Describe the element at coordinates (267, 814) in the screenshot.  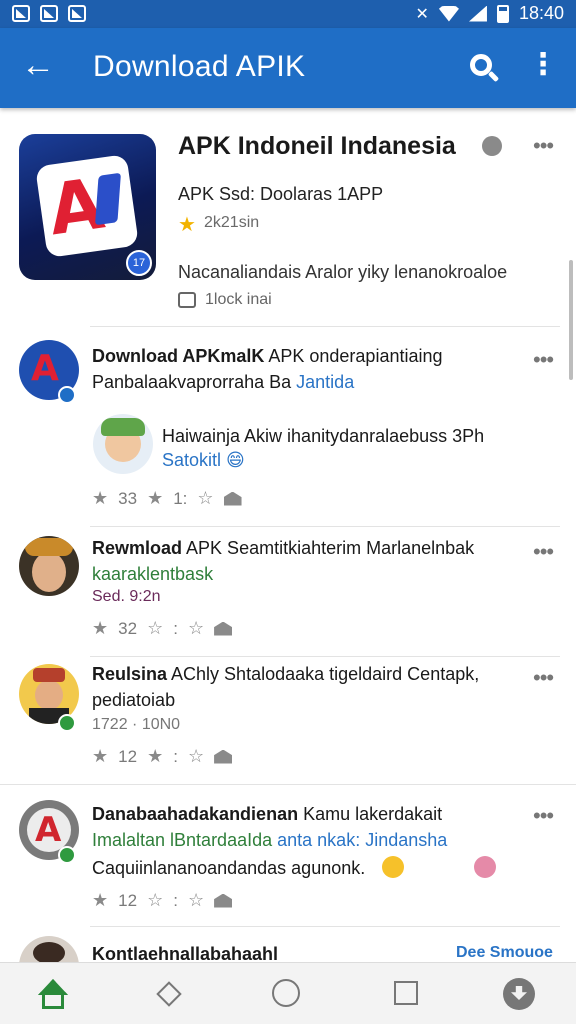
I see `post-title: Danabaahadakandienan Kamu lakerdakait` at that location.